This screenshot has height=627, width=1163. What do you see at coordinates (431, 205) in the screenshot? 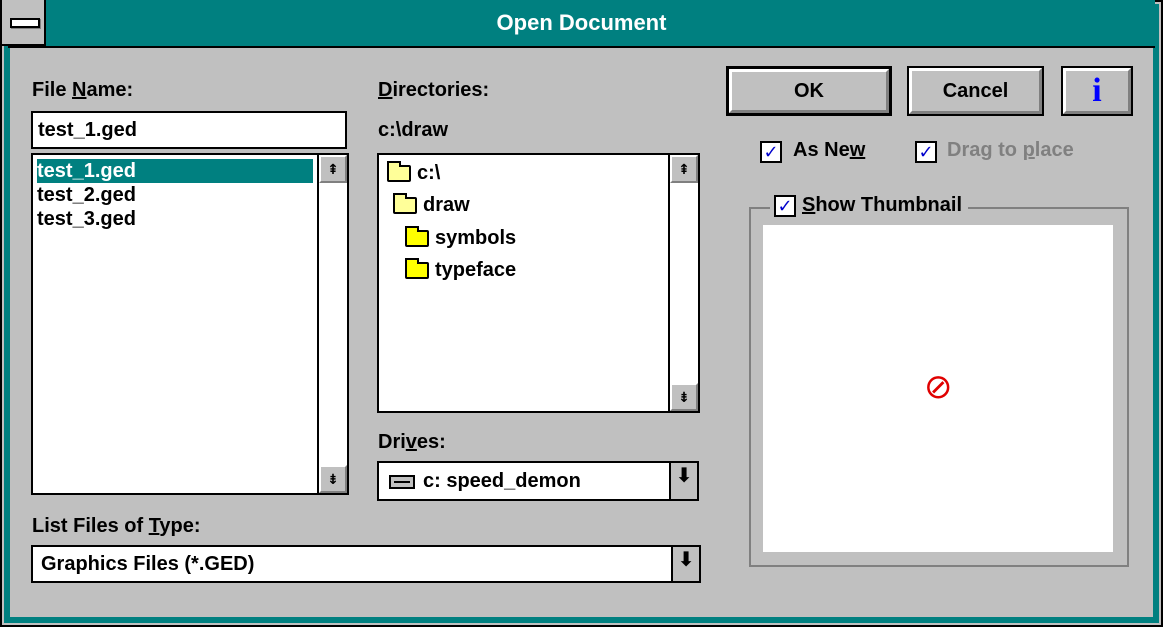
I see `tree-item-draw: draw` at bounding box center [431, 205].